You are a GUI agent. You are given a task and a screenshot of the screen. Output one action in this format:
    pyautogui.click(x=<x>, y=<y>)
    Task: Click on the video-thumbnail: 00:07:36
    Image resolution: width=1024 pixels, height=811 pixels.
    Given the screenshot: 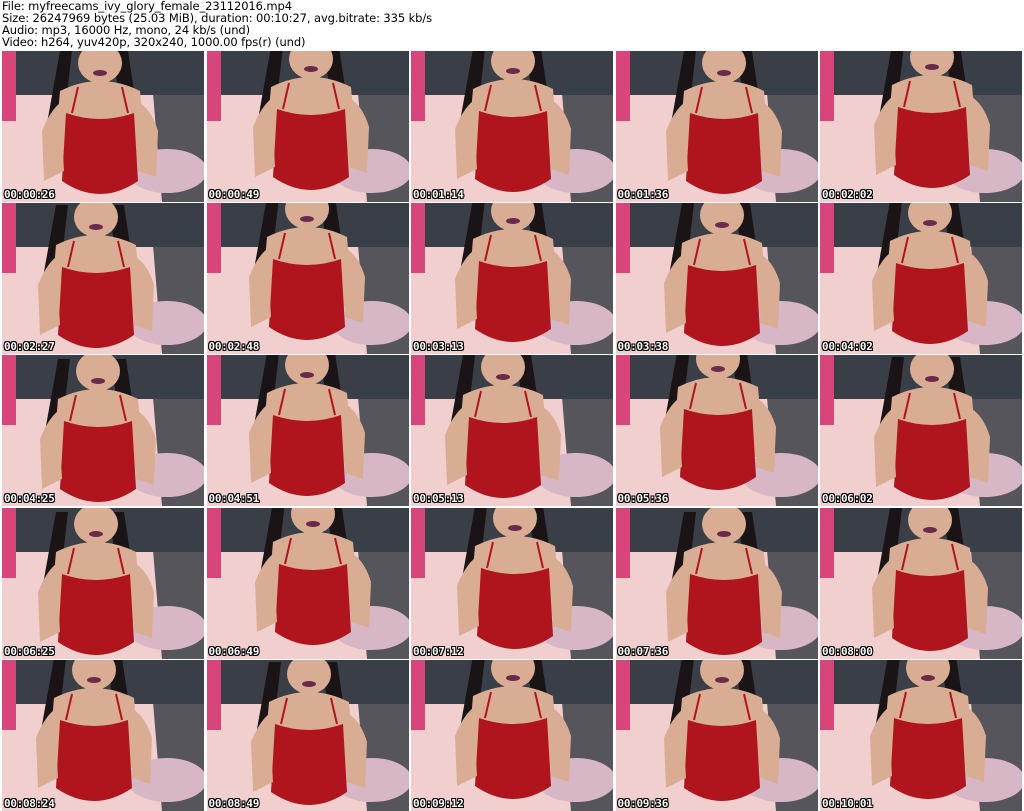 What is the action you would take?
    pyautogui.click(x=716, y=583)
    